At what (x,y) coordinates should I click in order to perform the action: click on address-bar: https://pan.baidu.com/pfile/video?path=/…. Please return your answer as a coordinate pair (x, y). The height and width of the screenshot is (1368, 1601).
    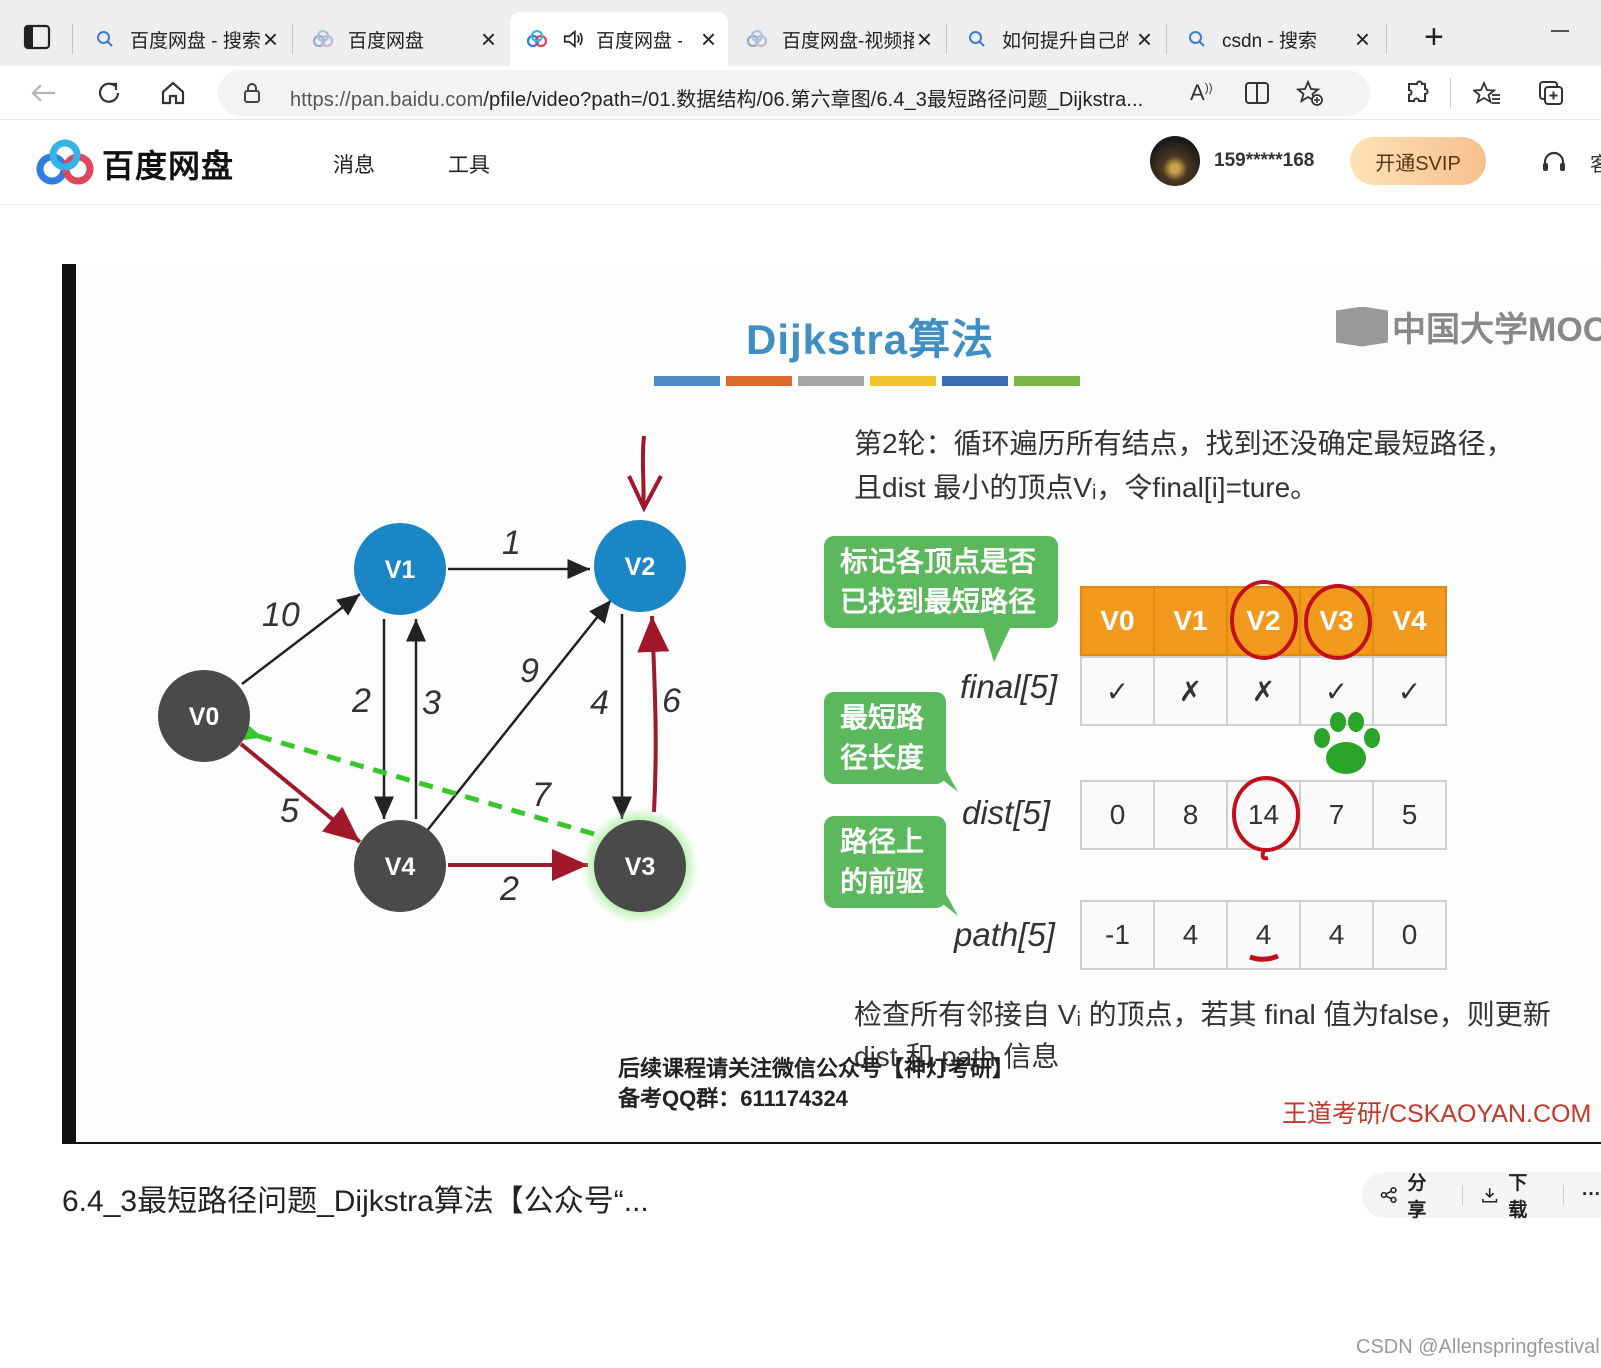
    Looking at the image, I should click on (794, 93).